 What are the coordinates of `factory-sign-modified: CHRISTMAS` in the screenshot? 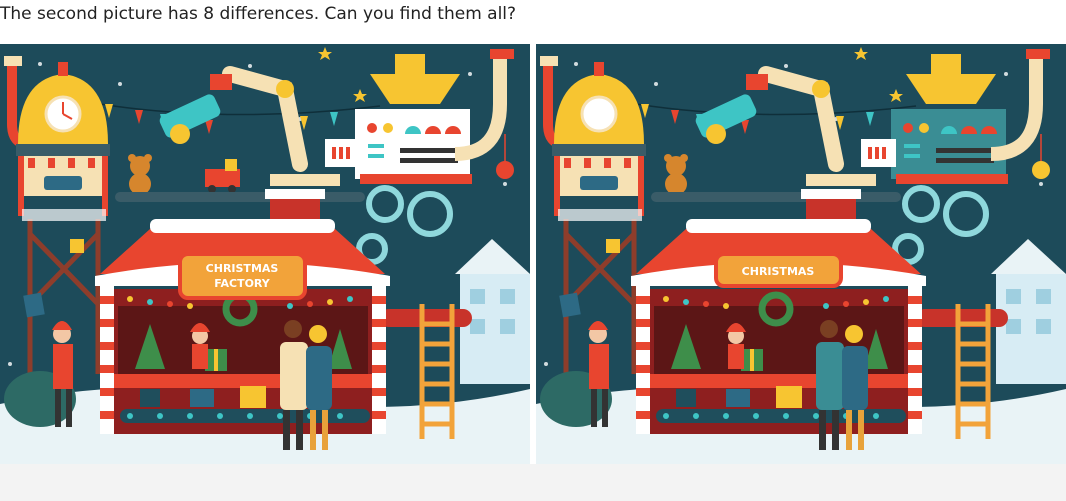 It's located at (778, 270).